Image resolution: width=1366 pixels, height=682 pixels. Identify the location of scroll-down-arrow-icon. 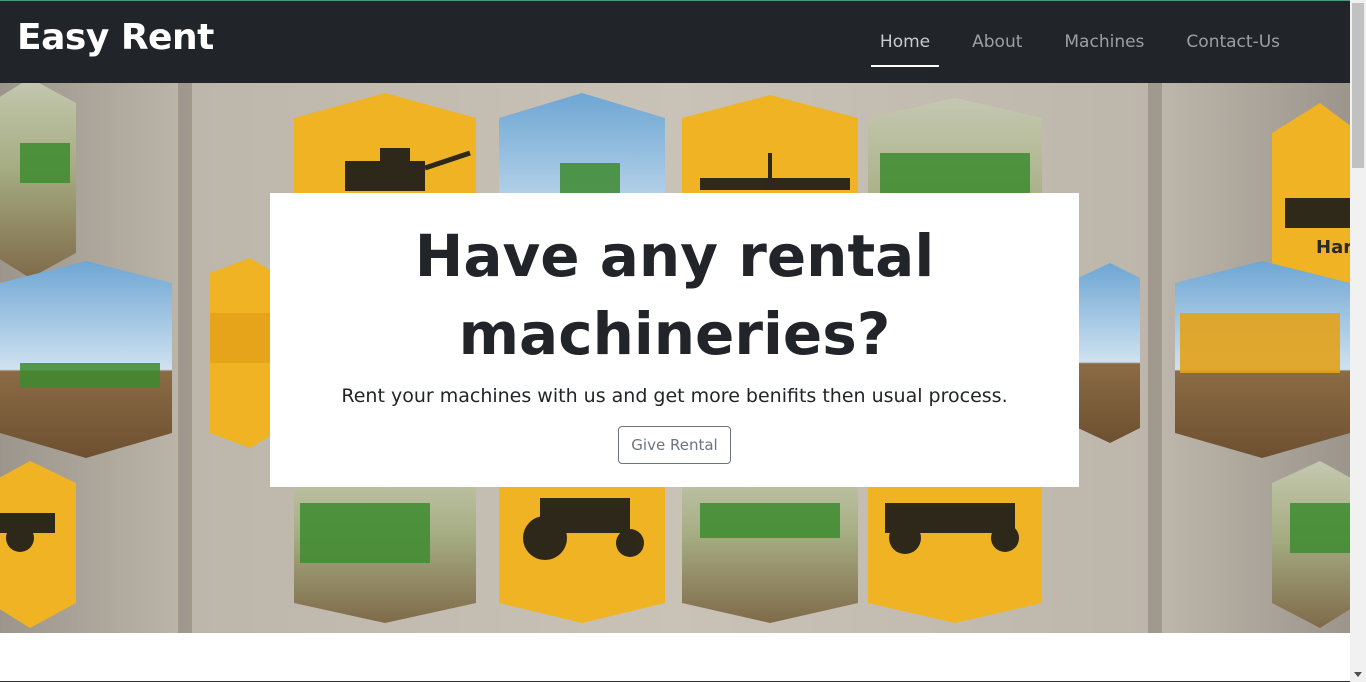
(1358, 674).